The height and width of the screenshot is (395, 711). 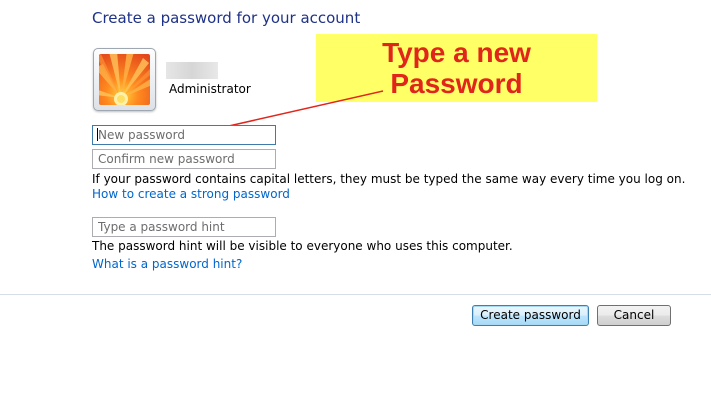 I want to click on callout-line-2: Password, so click(x=456, y=83).